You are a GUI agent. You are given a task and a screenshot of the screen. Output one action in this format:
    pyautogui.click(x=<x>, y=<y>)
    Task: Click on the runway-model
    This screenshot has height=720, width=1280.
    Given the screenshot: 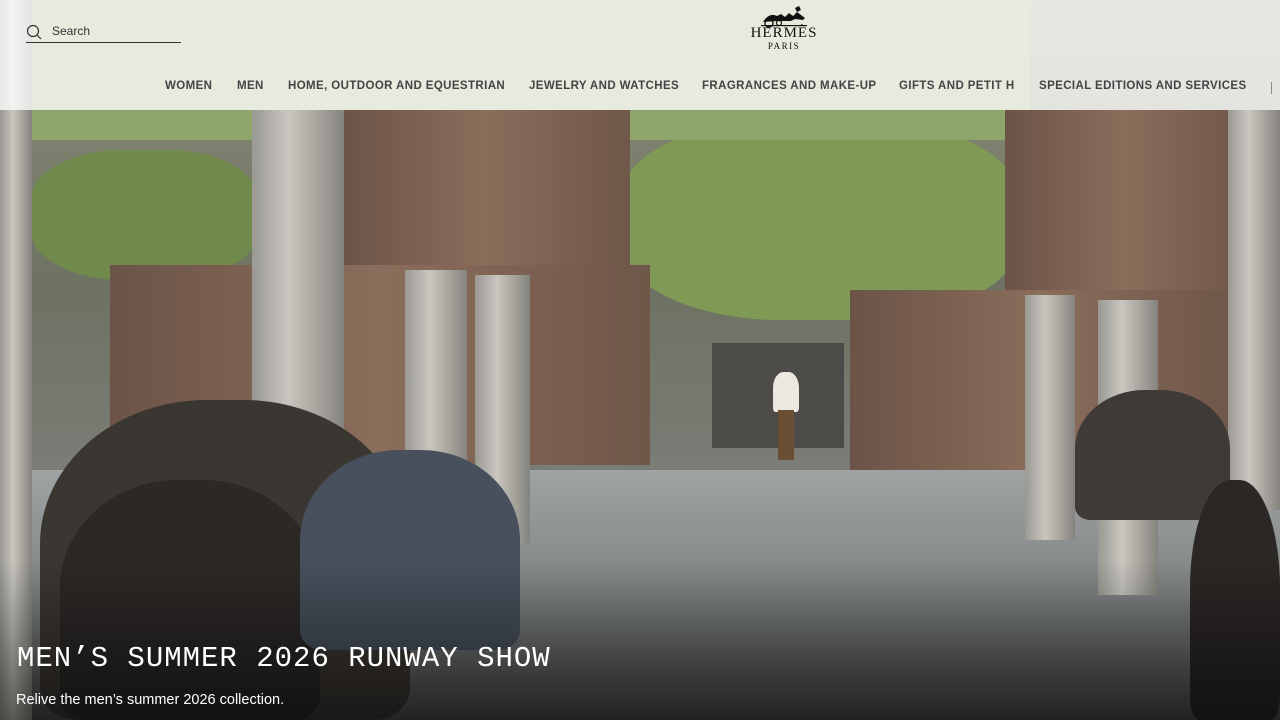 What is the action you would take?
    pyautogui.click(x=786, y=392)
    